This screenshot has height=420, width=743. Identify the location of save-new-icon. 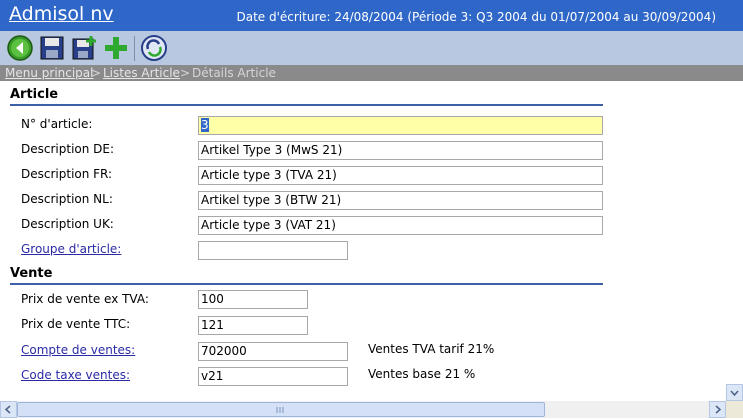
(84, 48).